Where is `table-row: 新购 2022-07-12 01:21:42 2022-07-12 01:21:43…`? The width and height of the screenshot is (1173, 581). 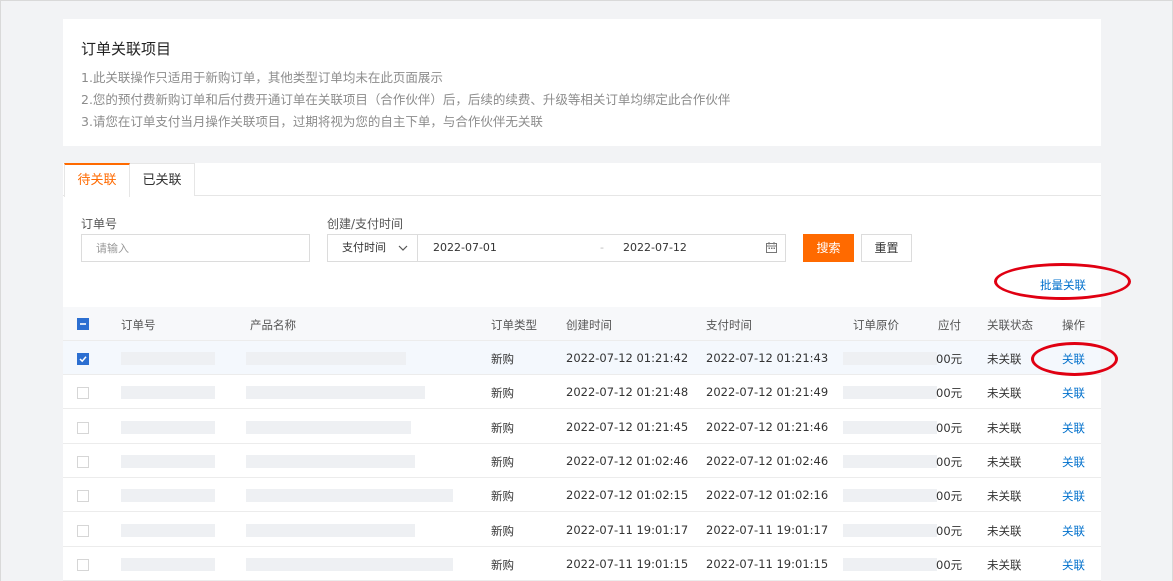
table-row: 新购 2022-07-12 01:21:42 2022-07-12 01:21:43… is located at coordinates (582, 358).